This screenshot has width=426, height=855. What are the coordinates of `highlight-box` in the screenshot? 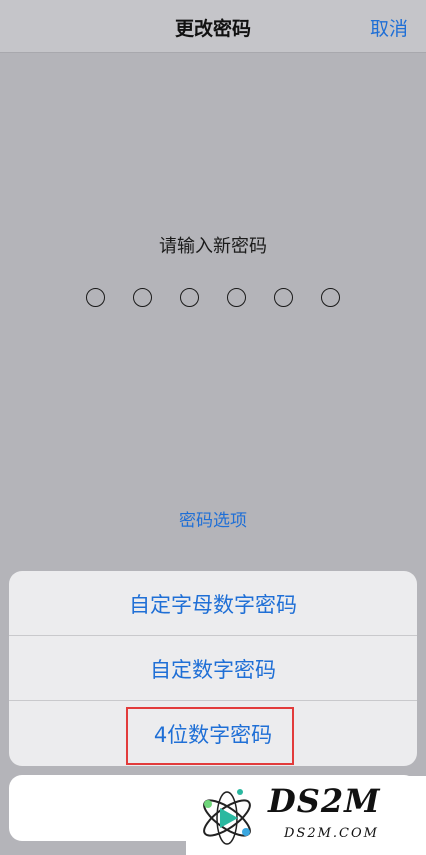 It's located at (210, 736).